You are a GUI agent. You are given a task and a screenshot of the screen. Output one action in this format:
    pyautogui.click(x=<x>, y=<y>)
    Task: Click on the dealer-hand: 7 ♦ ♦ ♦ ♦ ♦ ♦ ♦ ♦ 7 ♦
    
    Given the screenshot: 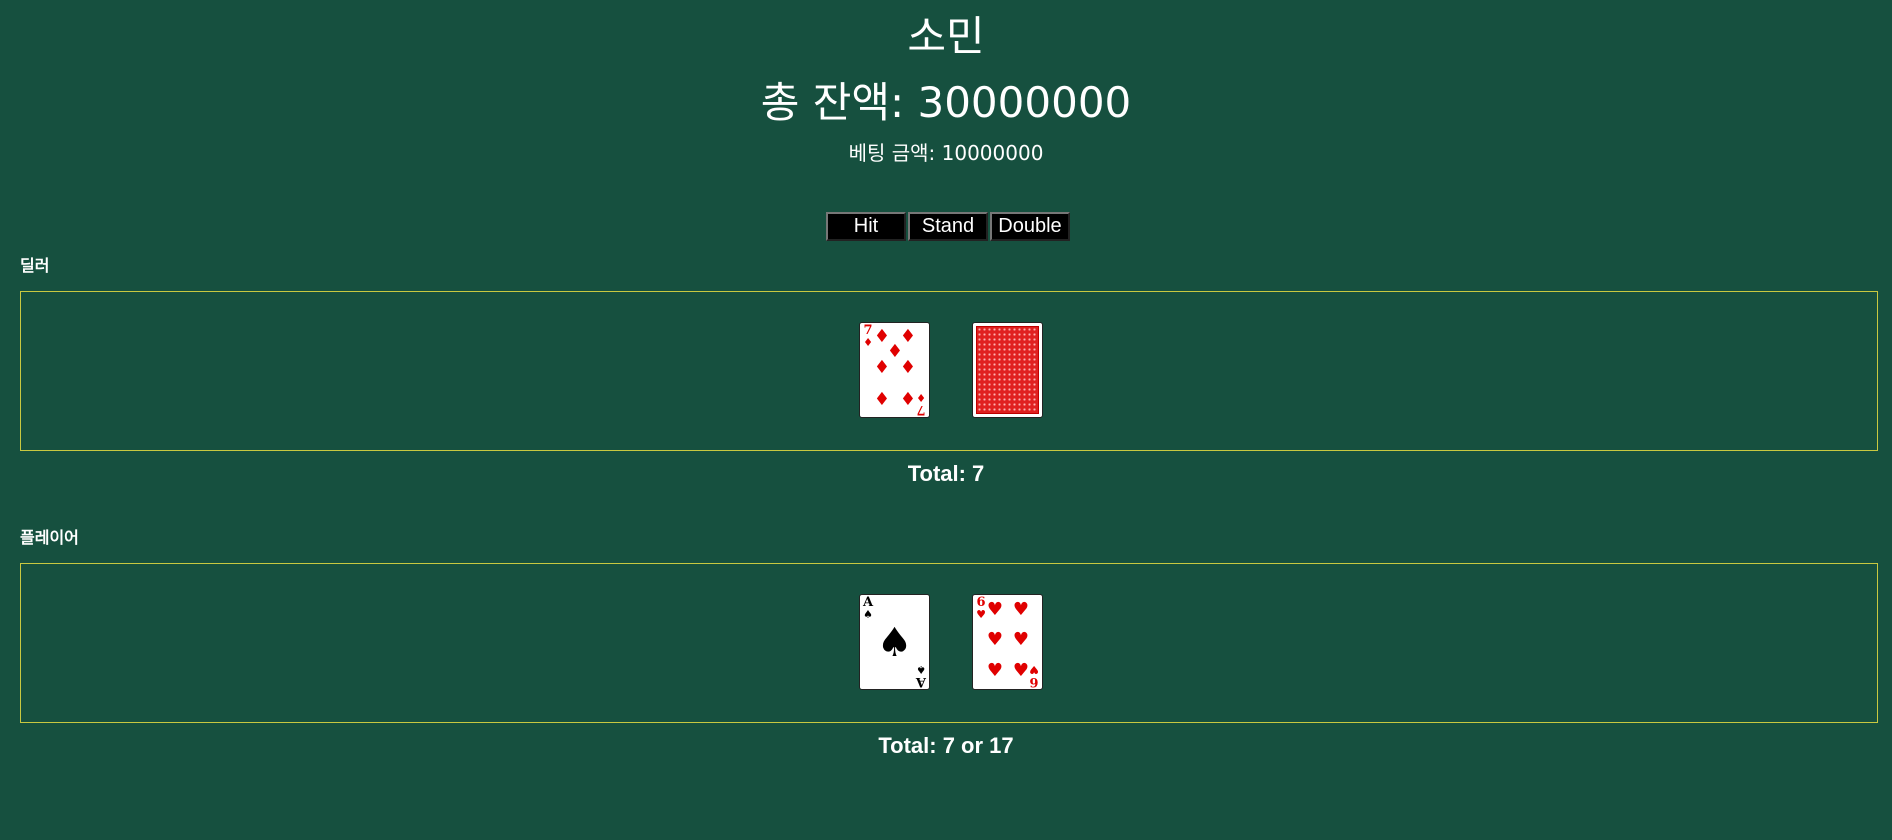 What is the action you would take?
    pyautogui.click(x=951, y=370)
    